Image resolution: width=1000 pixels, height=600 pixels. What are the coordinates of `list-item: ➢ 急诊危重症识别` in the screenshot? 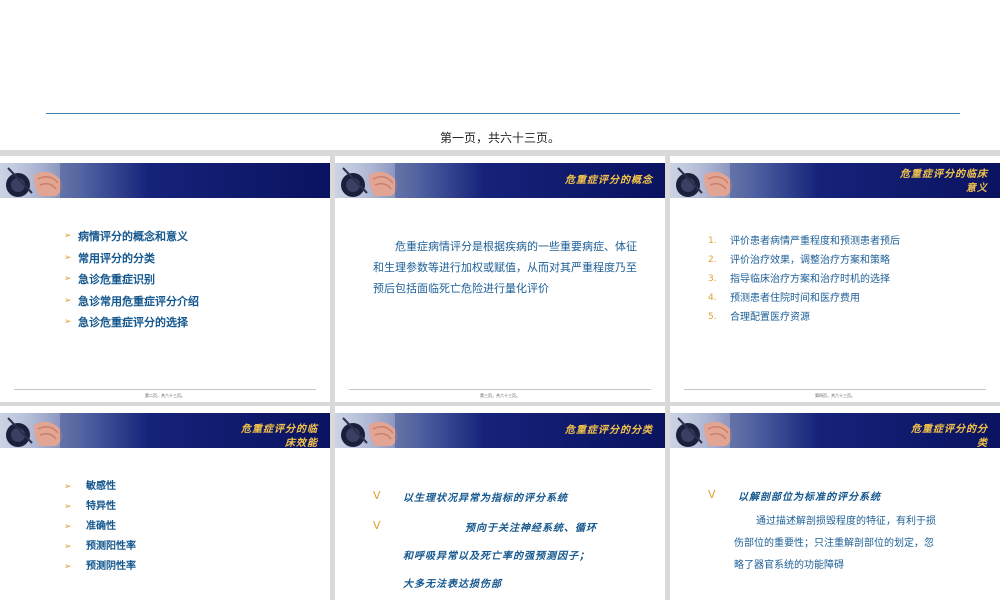 It's located at (131, 280).